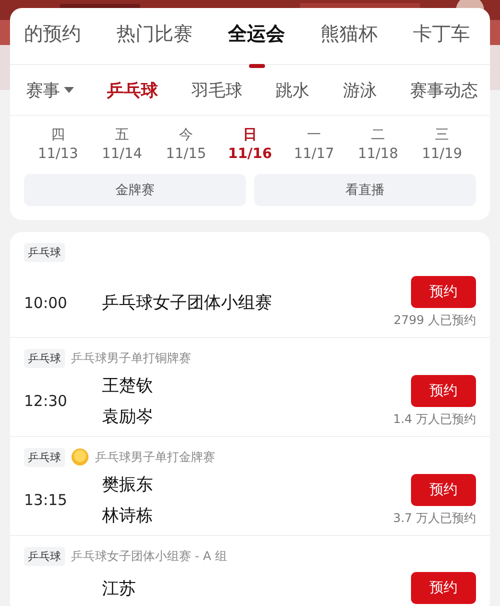 Image resolution: width=500 pixels, height=606 pixels. I want to click on match-title: 江苏, so click(119, 589).